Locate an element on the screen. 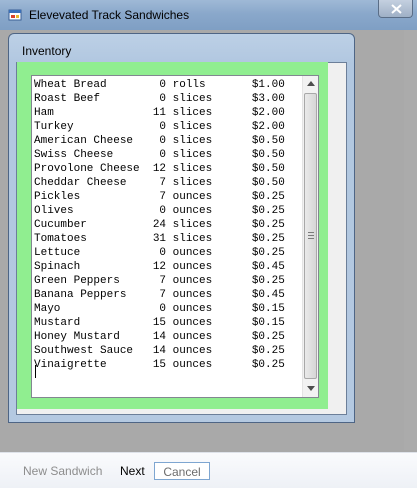 Image resolution: width=417 pixels, height=488 pixels. scroll-thumb is located at coordinates (310, 236).